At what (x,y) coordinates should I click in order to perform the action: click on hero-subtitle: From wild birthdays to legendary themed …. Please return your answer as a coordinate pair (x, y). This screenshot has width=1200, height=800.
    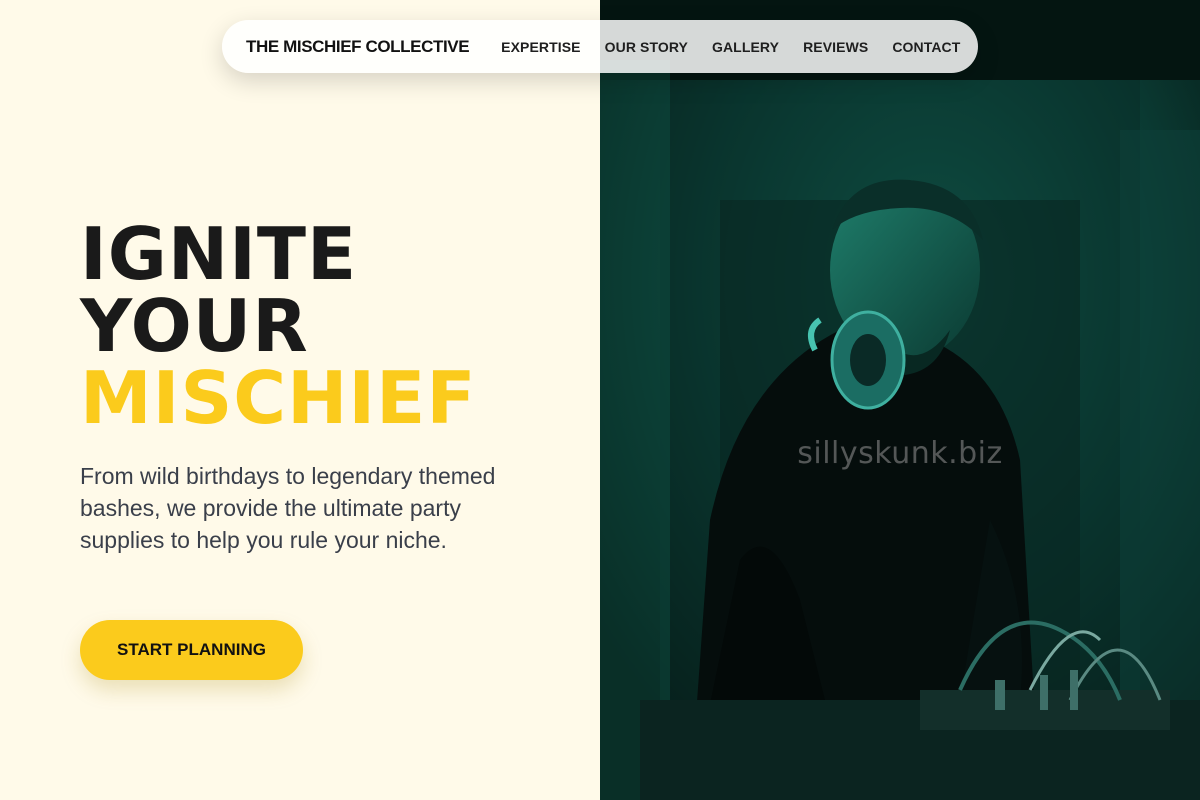
    Looking at the image, I should click on (288, 508).